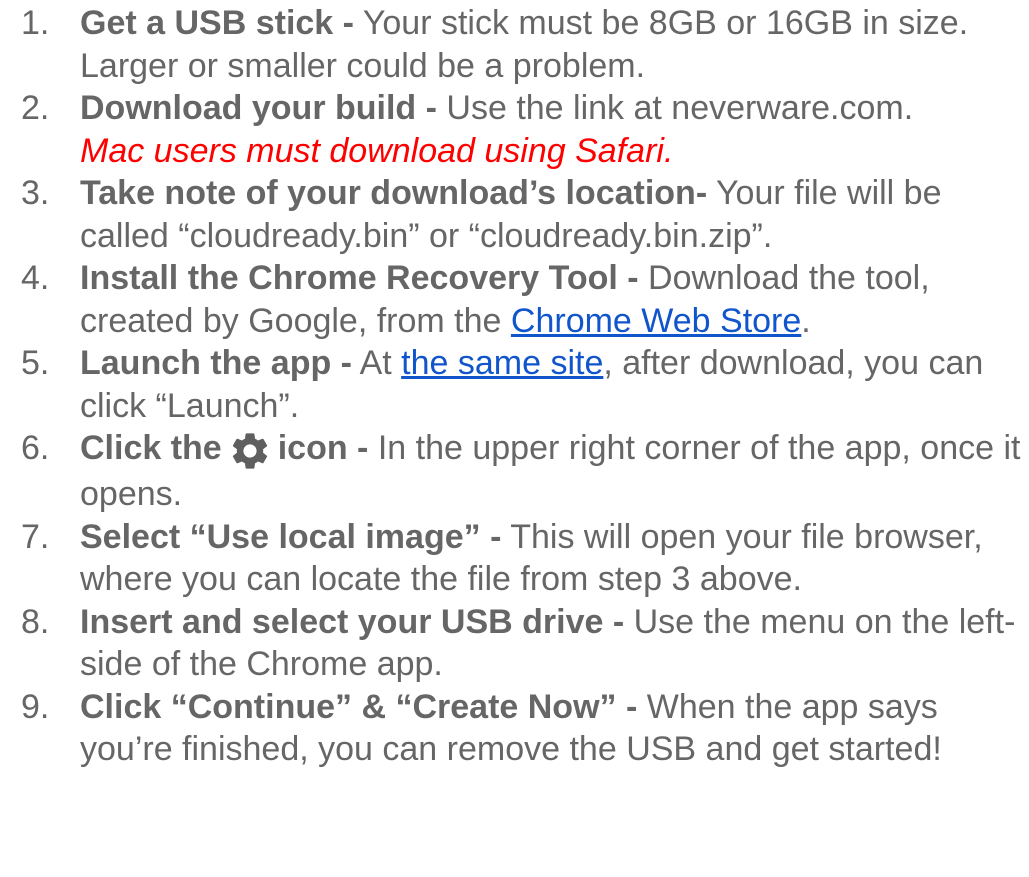 The width and height of the screenshot is (1029, 877). What do you see at coordinates (394, 193) in the screenshot?
I see `step-title: Take note of your download’s location-` at bounding box center [394, 193].